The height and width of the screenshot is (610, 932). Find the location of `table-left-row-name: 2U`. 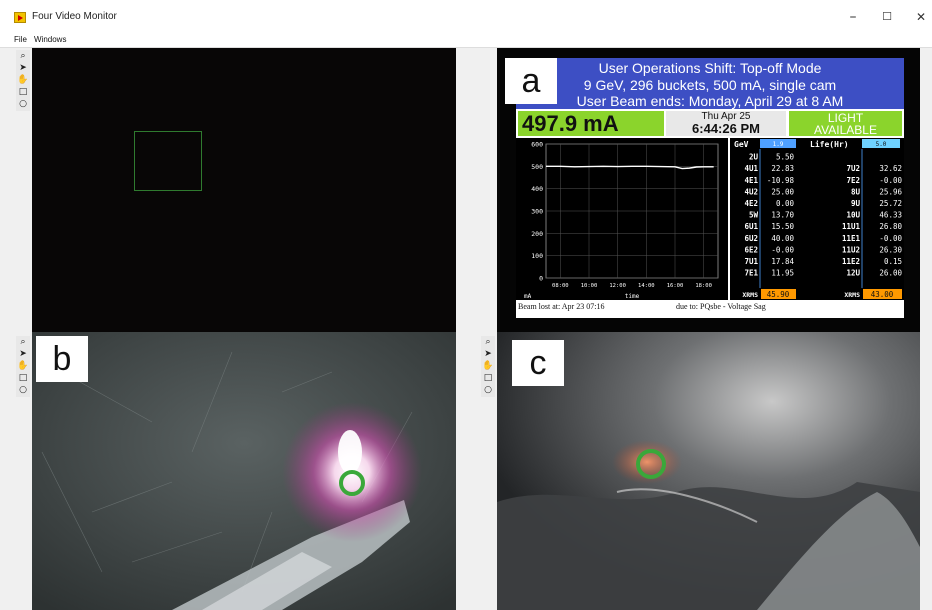

table-left-row-name: 2U is located at coordinates (754, 157).